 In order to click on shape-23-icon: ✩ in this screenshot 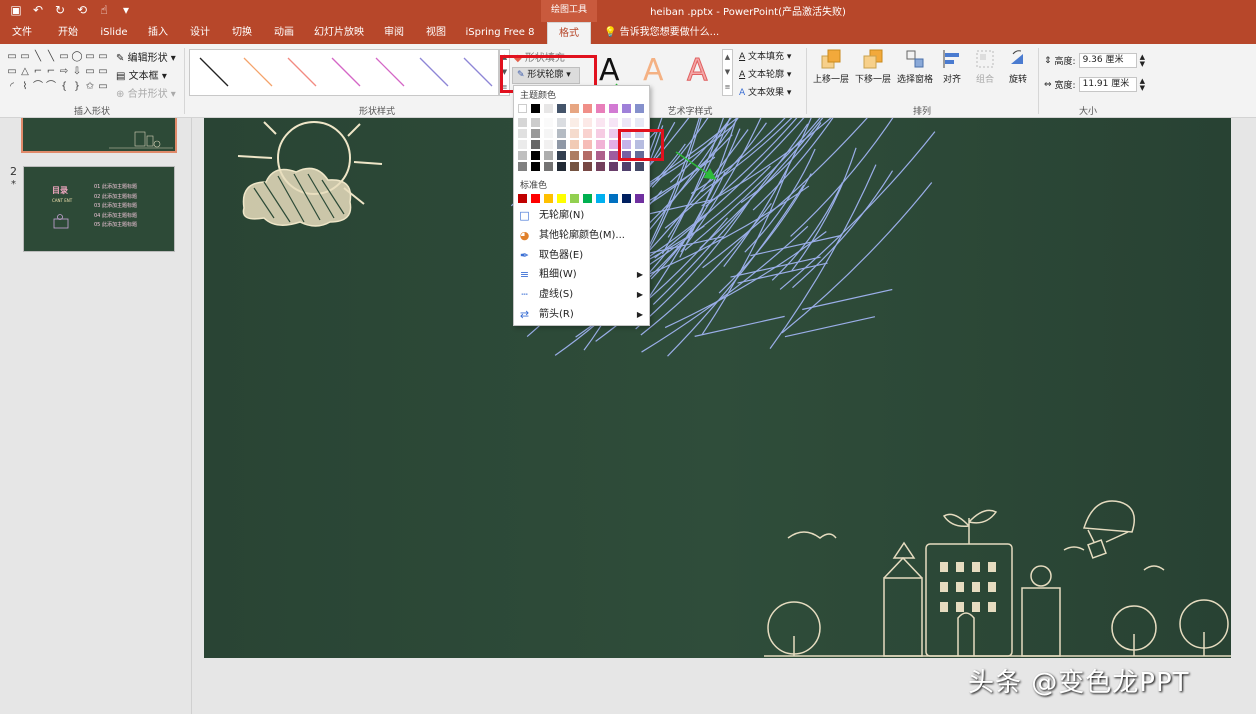, I will do `click(90, 87)`.